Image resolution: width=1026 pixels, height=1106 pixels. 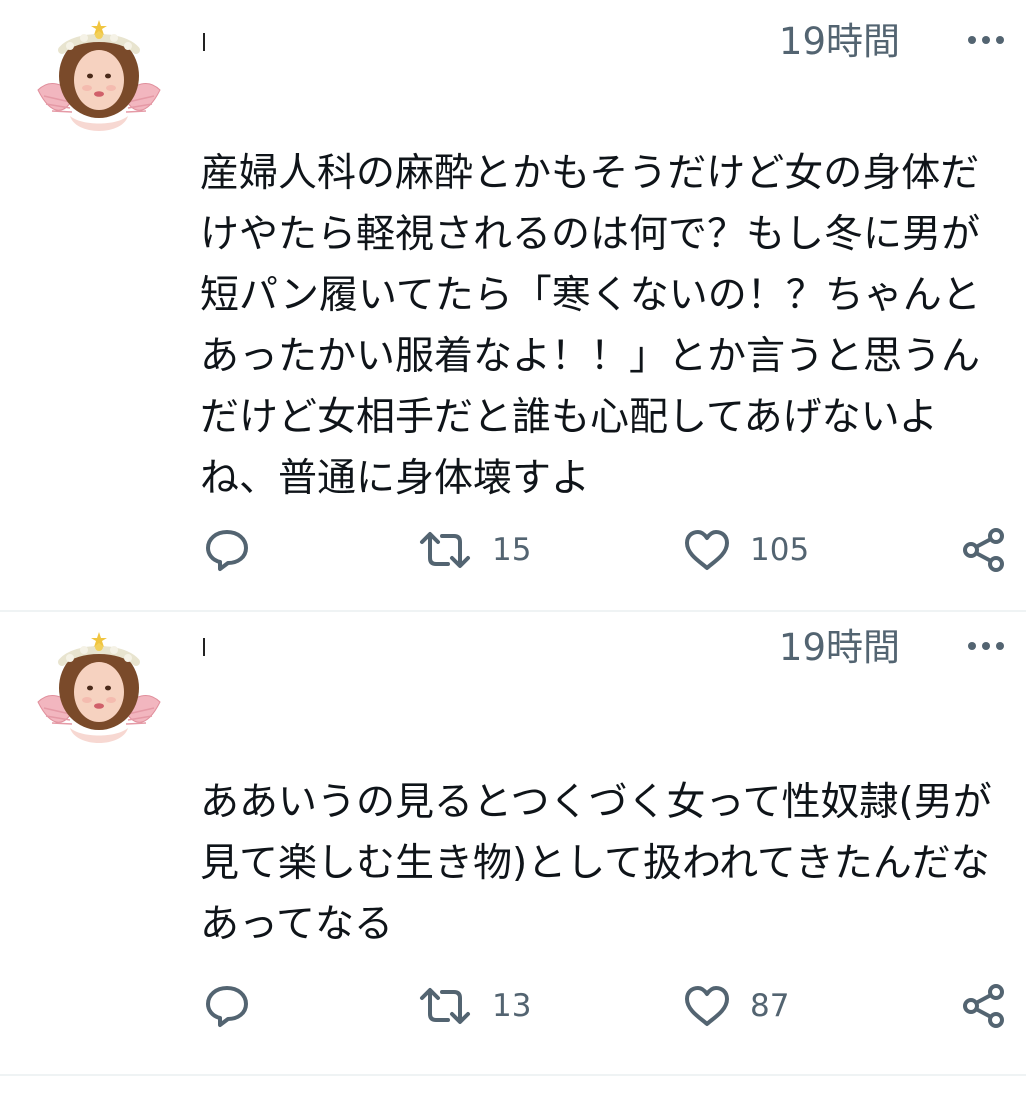 I want to click on retweet-count: 13, so click(x=512, y=1006).